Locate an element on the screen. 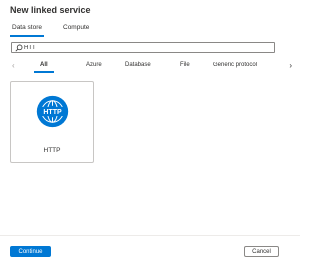  chevron-left-icon: ‹ is located at coordinates (13, 66).